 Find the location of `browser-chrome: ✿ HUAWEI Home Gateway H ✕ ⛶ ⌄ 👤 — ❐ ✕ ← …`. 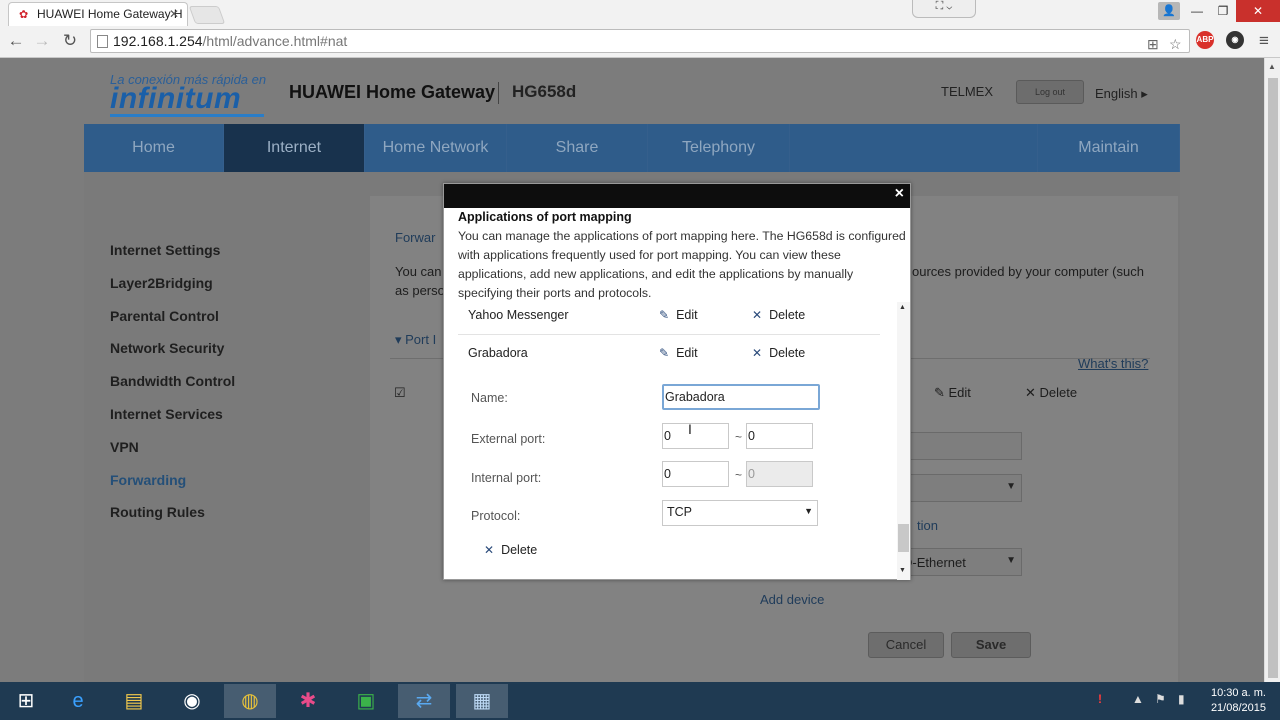

browser-chrome: ✿ HUAWEI Home Gateway H ✕ ⛶ ⌄ 👤 — ❐ ✕ ← … is located at coordinates (640, 29).